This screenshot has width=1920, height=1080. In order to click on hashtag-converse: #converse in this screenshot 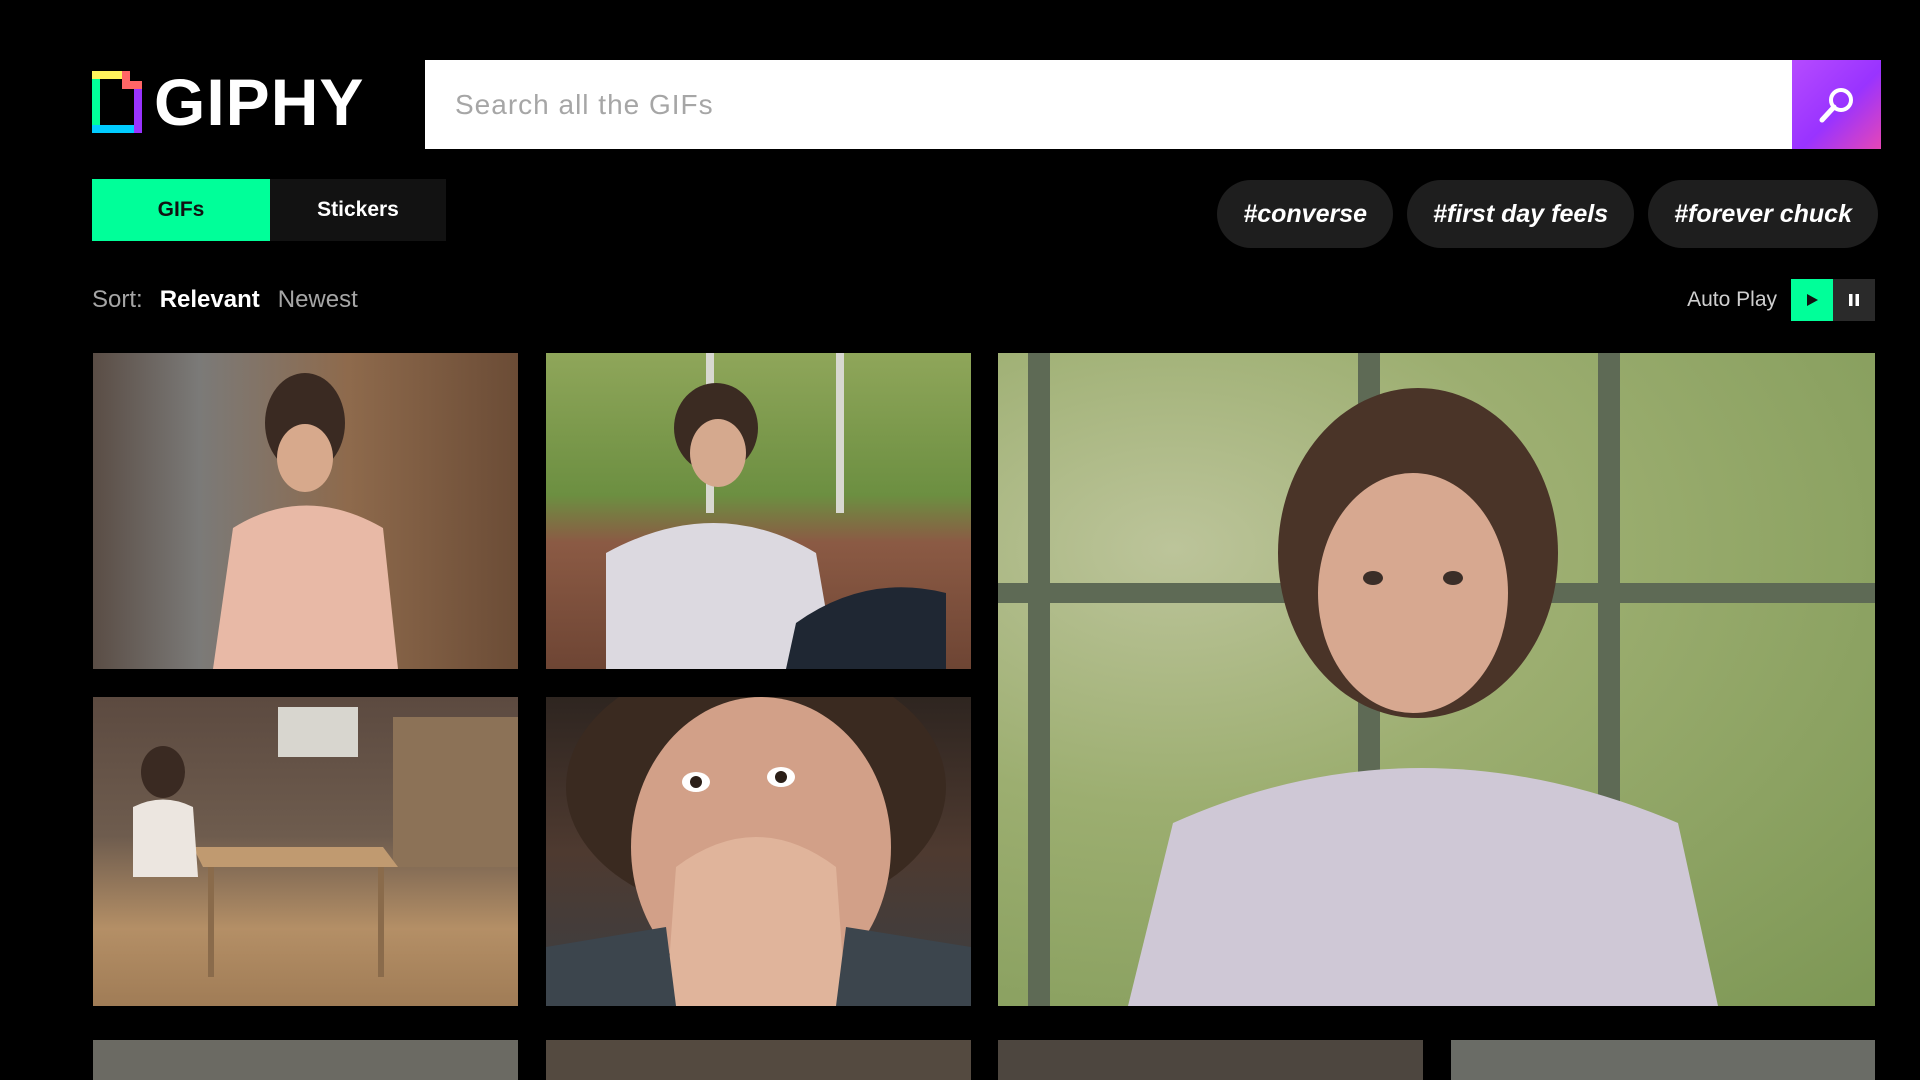, I will do `click(1305, 214)`.